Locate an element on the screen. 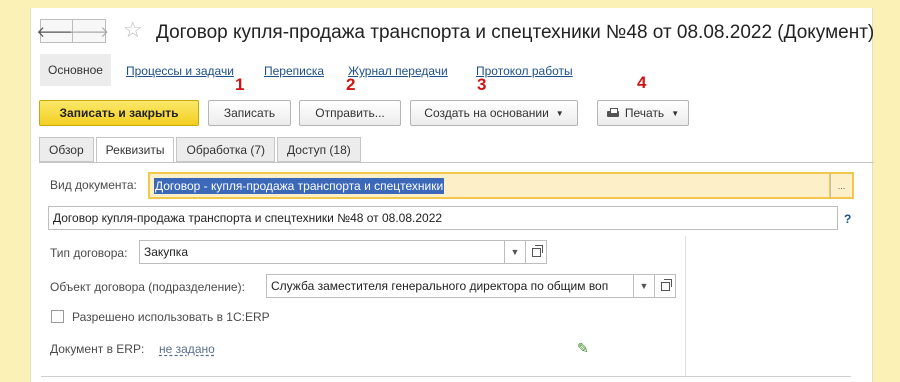 This screenshot has height=382, width=900. create-based-on-button: Создать на основании ▼ is located at coordinates (494, 113).